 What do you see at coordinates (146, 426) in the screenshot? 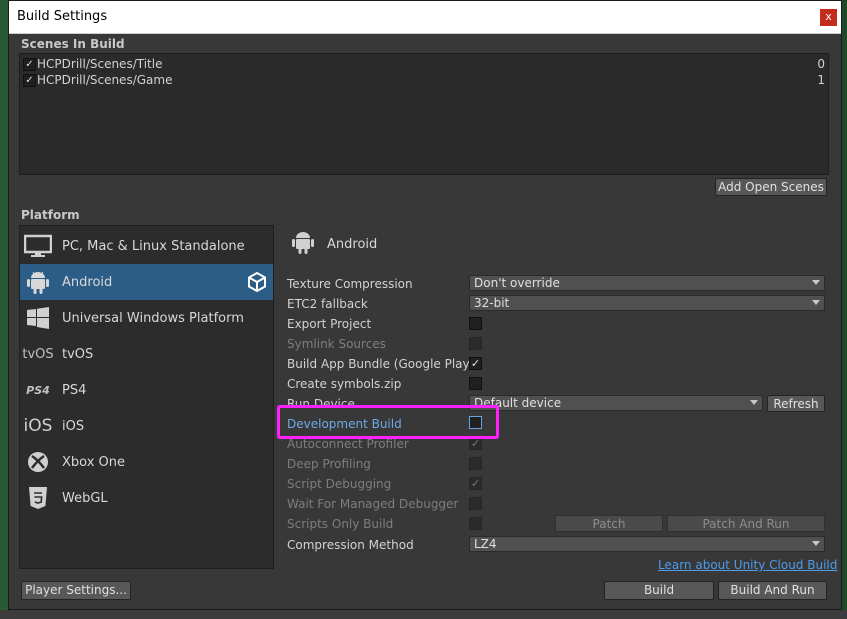
I see `platform-item-ios: iOS iOS` at bounding box center [146, 426].